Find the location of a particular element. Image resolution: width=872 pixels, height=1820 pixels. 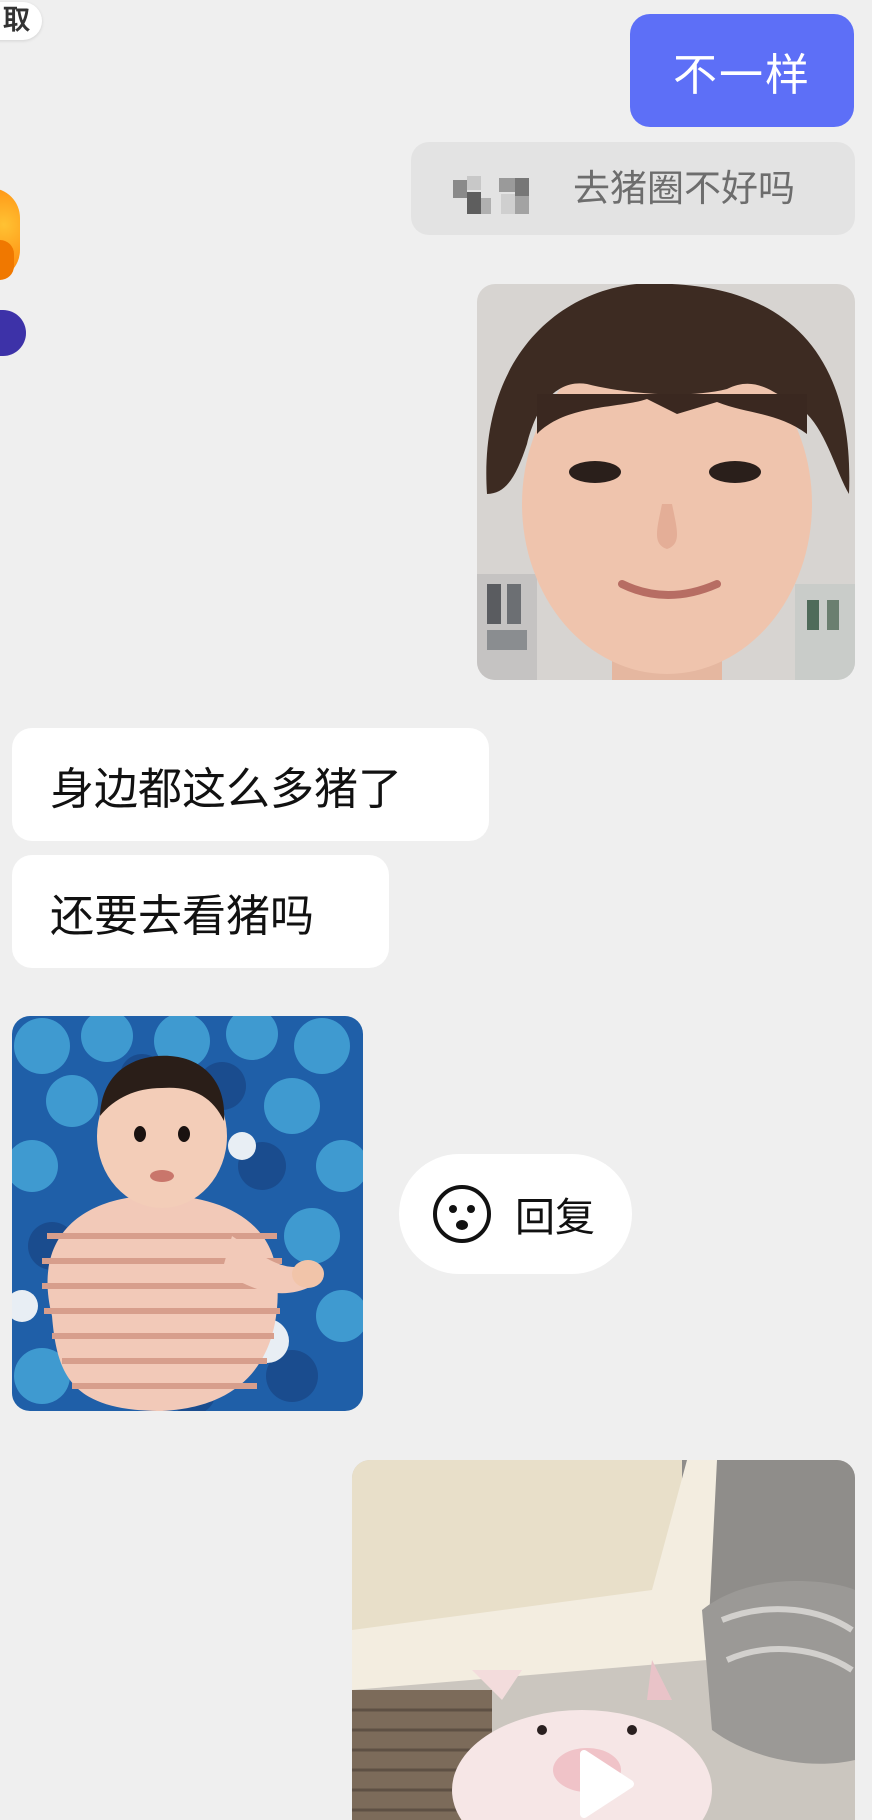

partial-header-pill: 取 is located at coordinates (21, 21).